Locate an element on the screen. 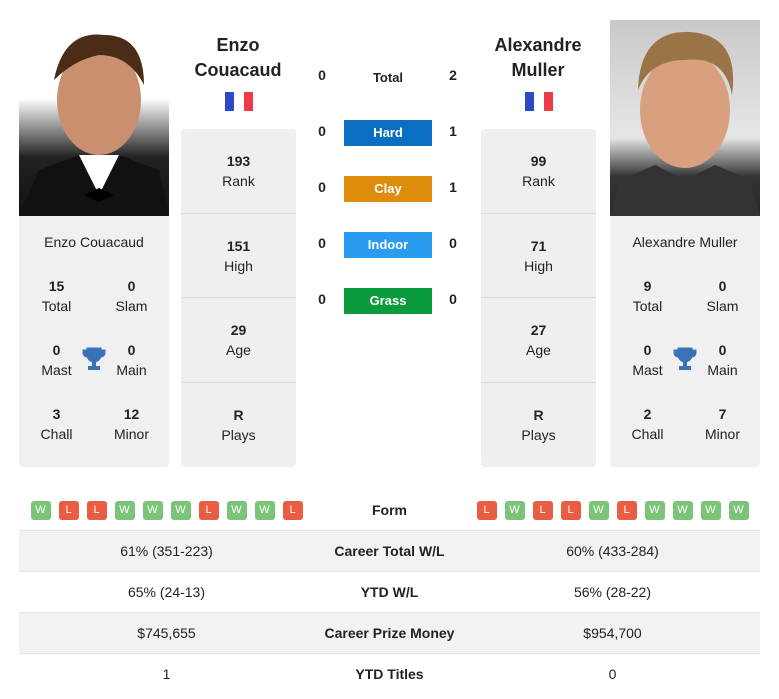  p2-plays: R Plays is located at coordinates (538, 424).